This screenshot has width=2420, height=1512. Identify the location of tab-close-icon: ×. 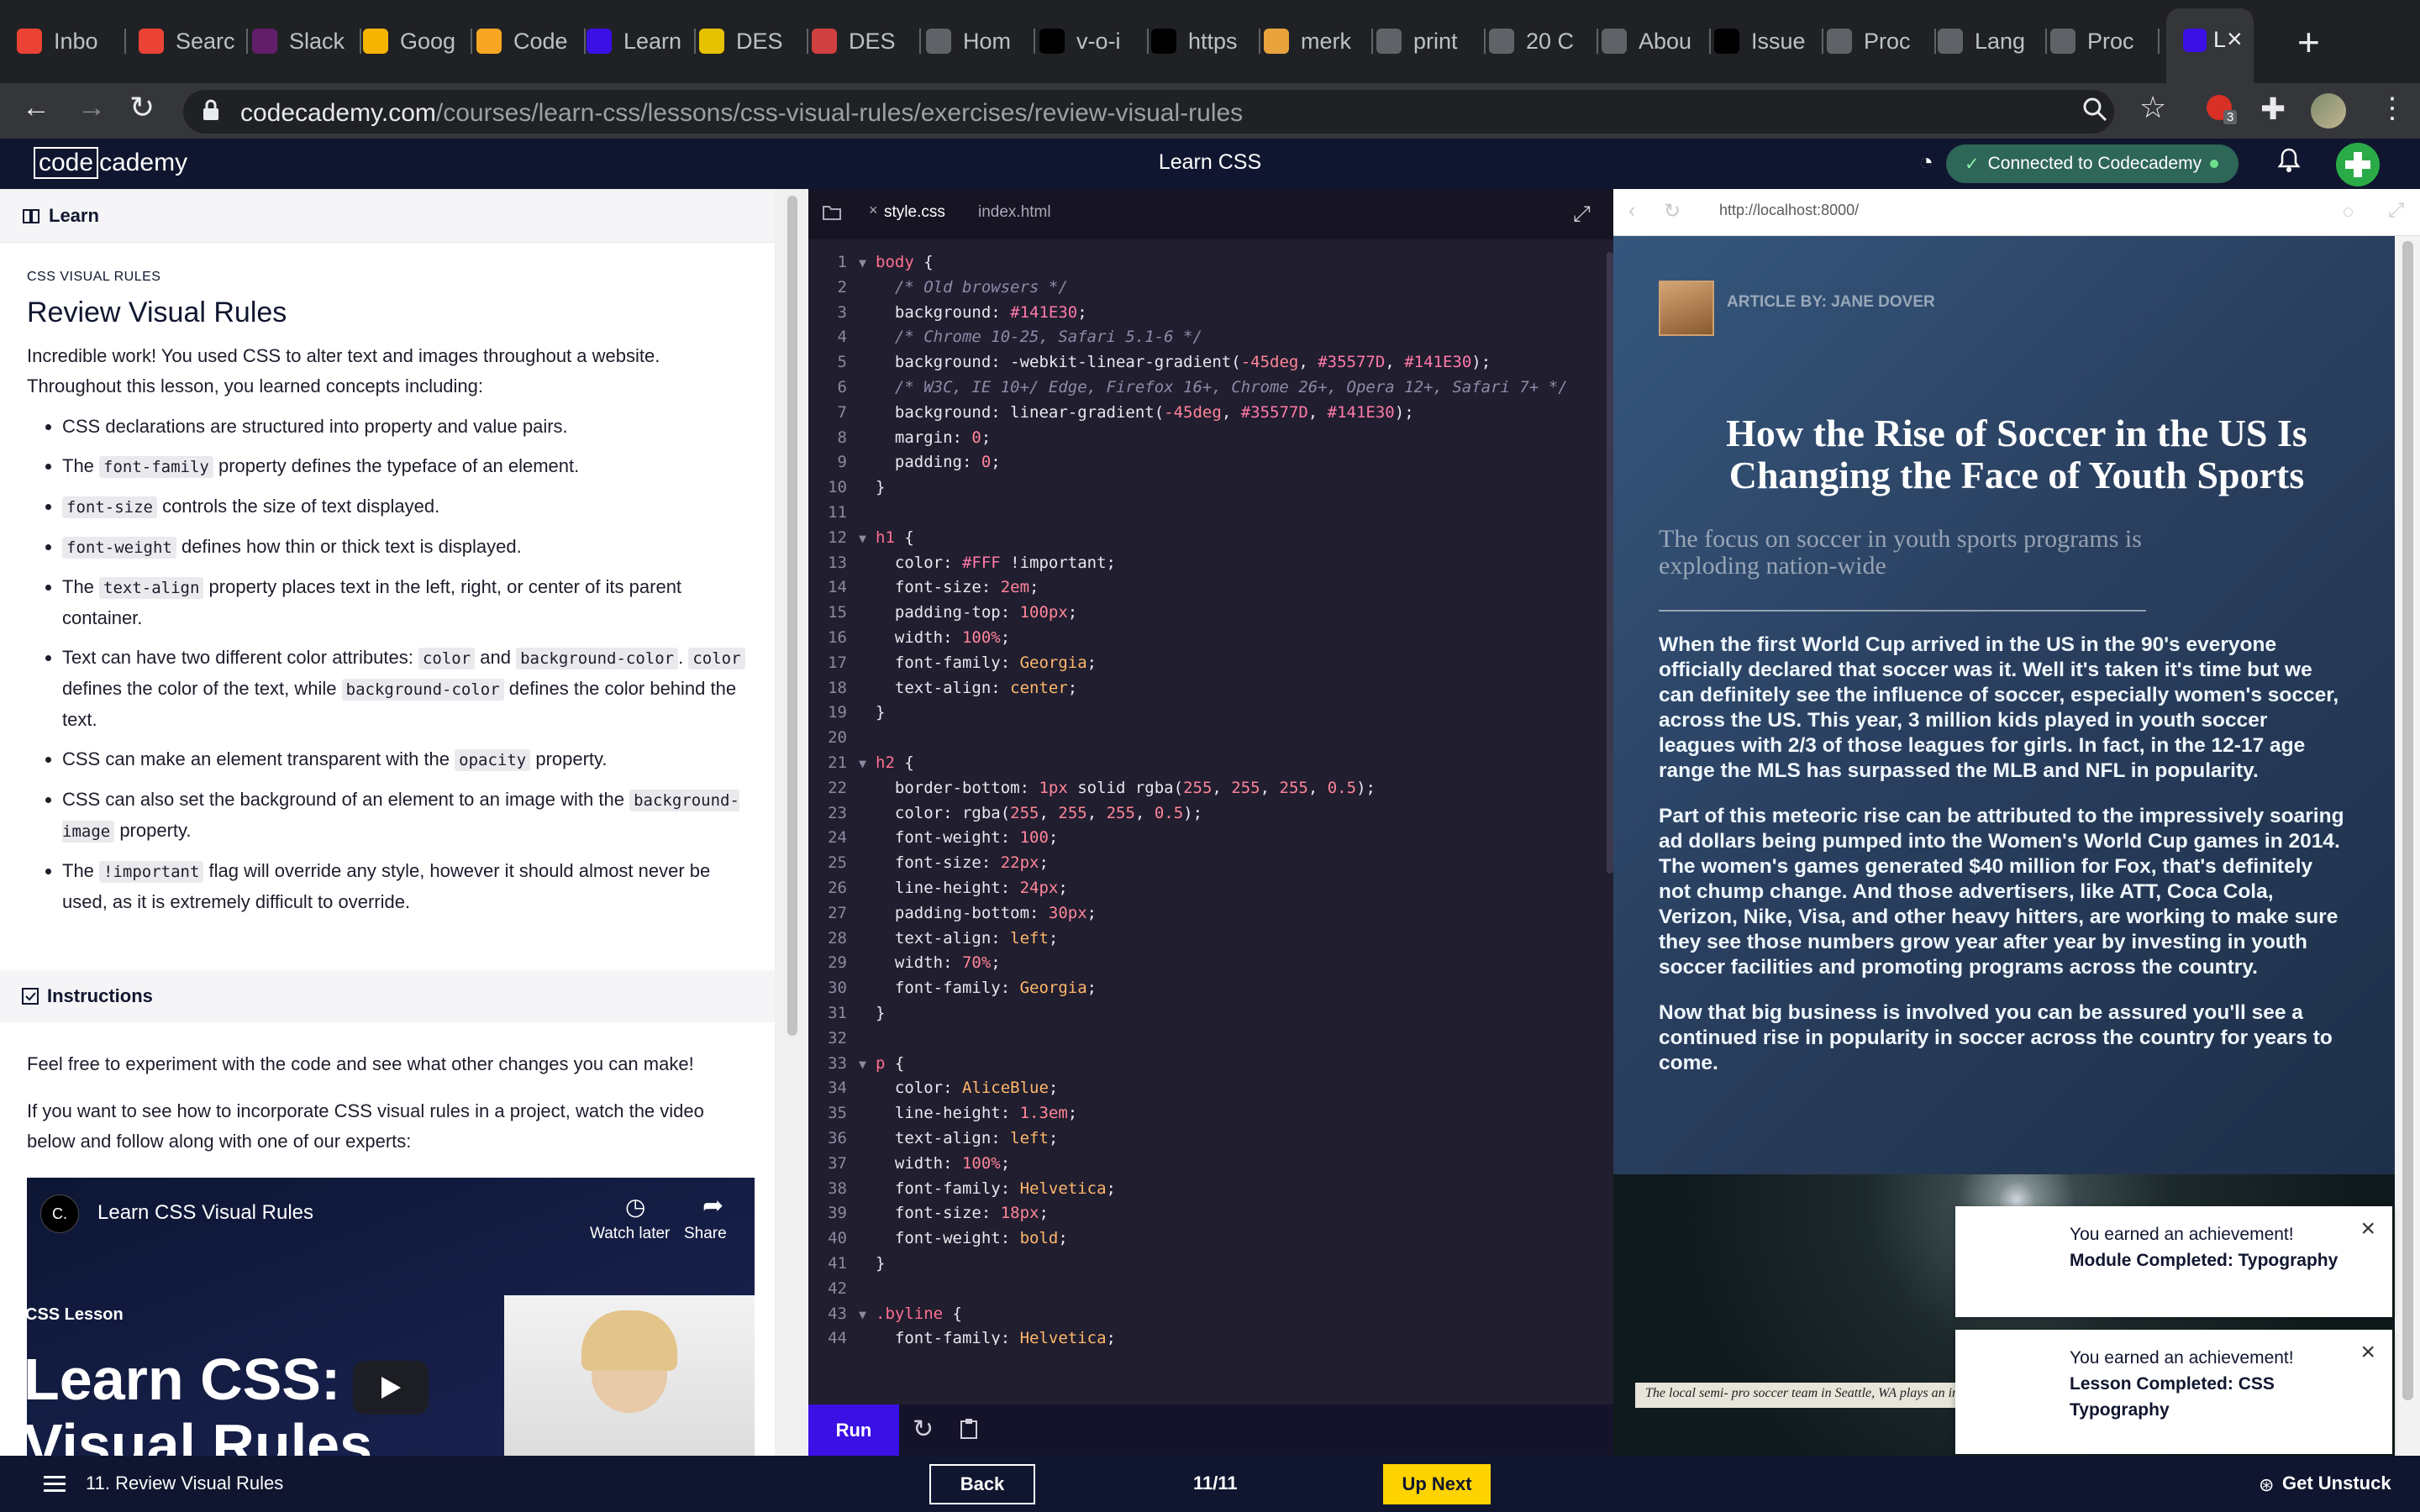
(2235, 39).